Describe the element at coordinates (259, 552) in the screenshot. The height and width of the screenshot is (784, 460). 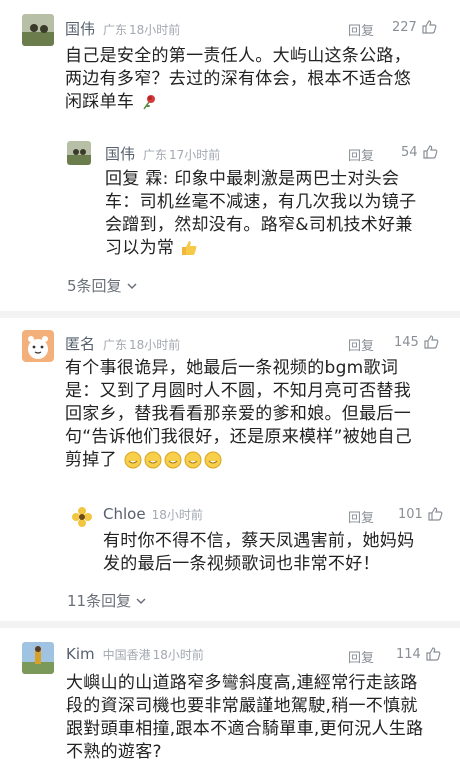
I see `reply-text: 有时你不得不信，蔡天凤遇害前，她妈妈发的最后一条视频歌词也非常不好！` at that location.